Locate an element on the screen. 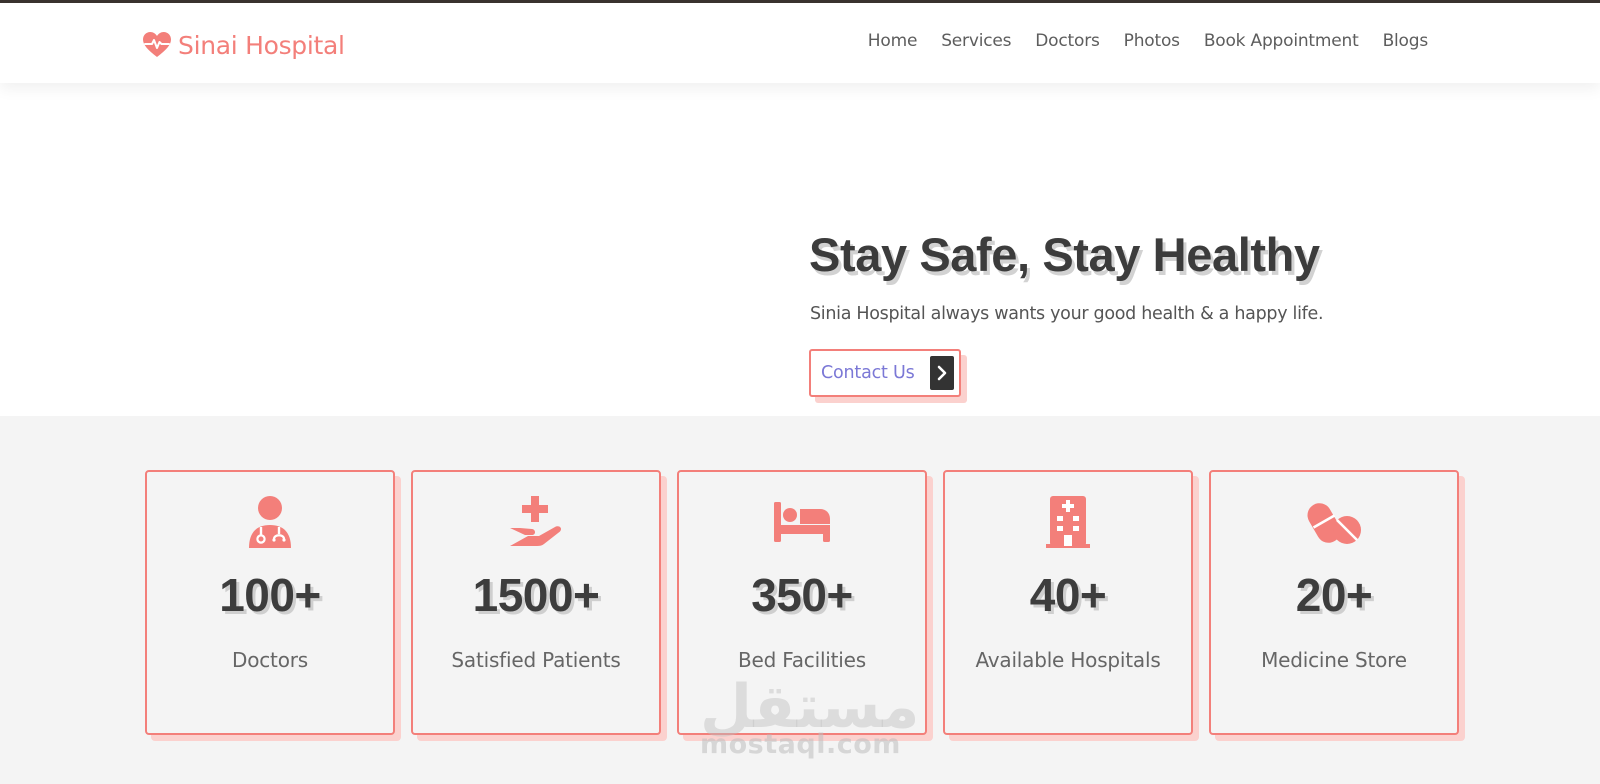  watermark-arabic: مستقل is located at coordinates (810, 707).